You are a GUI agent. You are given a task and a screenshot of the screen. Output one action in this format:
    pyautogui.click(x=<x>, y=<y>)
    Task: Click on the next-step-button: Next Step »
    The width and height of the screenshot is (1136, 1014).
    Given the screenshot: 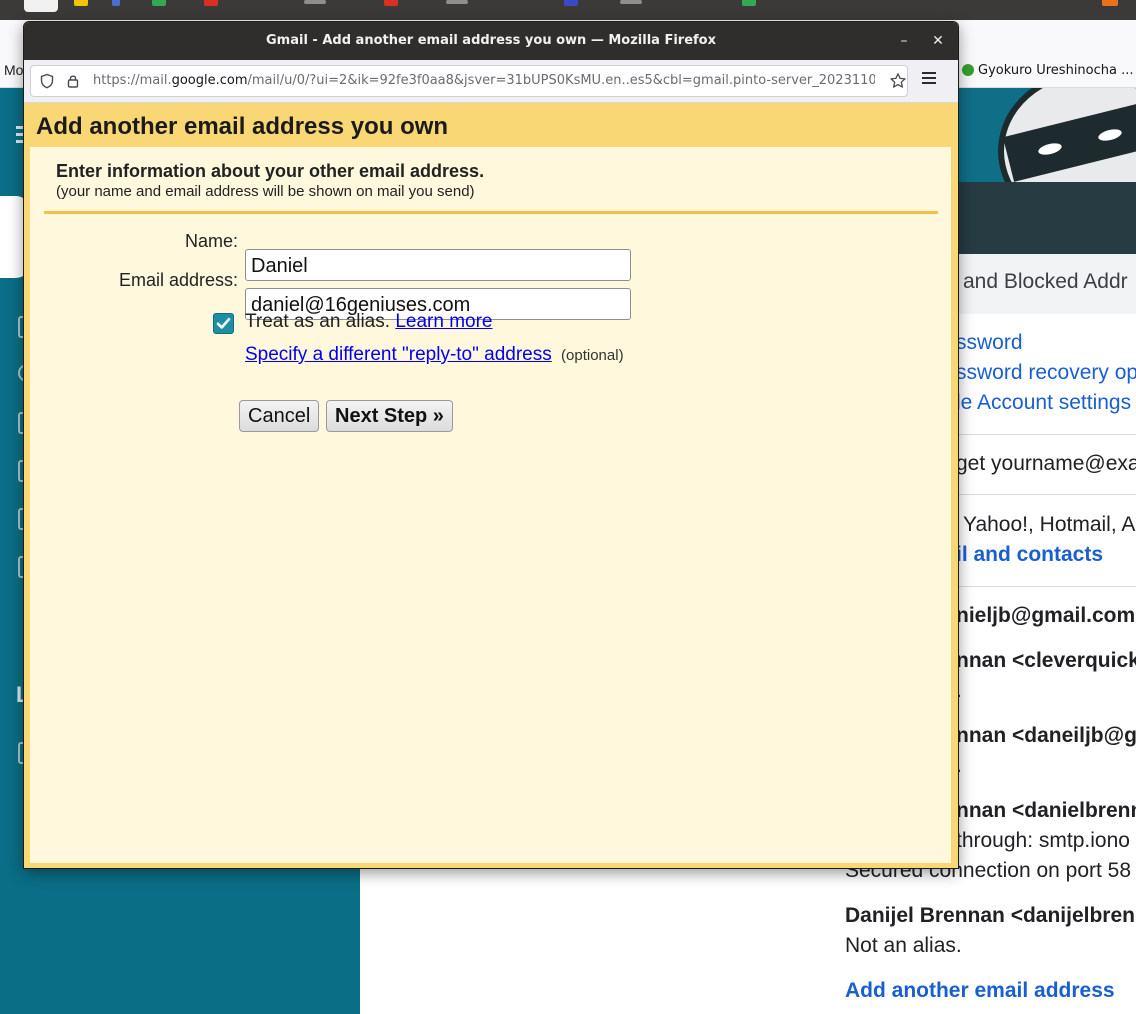 What is the action you would take?
    pyautogui.click(x=389, y=416)
    